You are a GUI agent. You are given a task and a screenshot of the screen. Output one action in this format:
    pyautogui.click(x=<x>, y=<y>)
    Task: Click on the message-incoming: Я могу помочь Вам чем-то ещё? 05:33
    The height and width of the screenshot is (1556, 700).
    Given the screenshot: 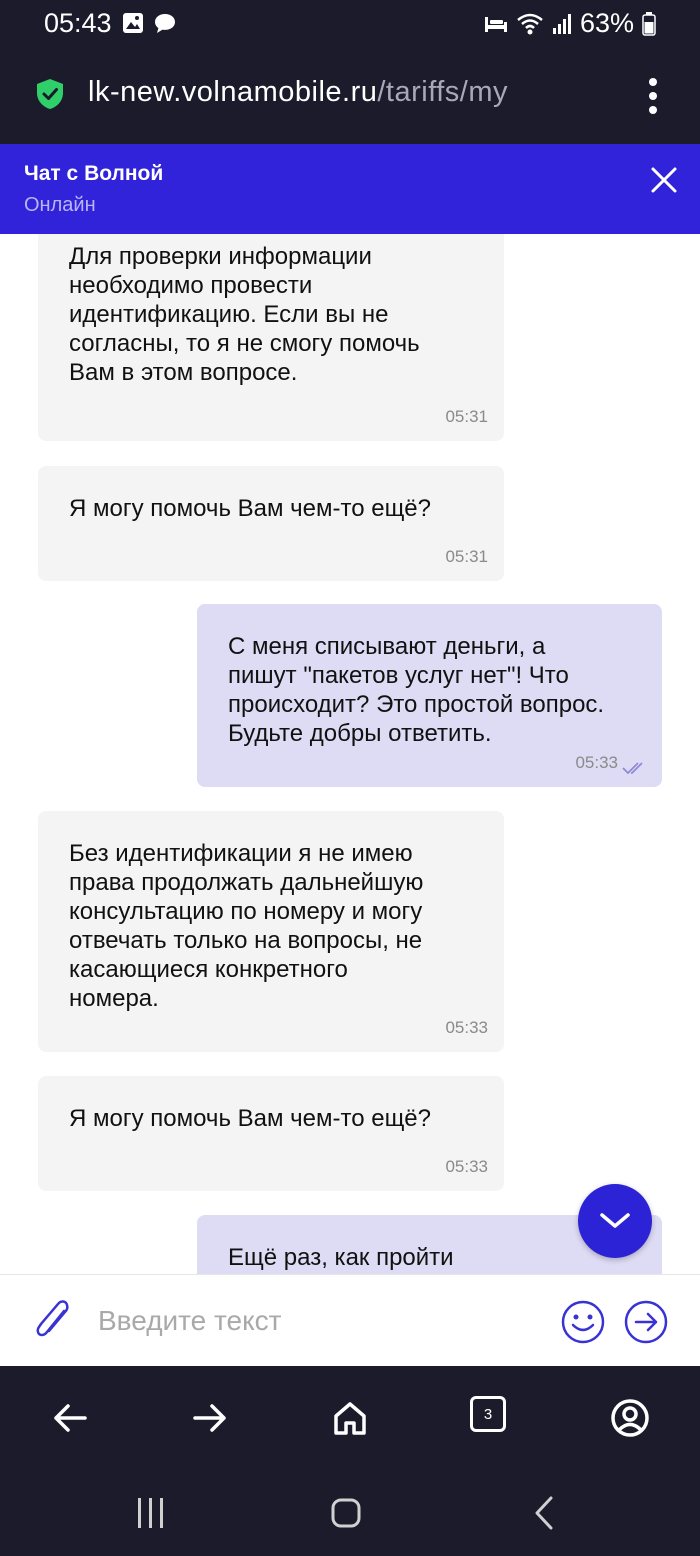 What is the action you would take?
    pyautogui.click(x=271, y=1133)
    